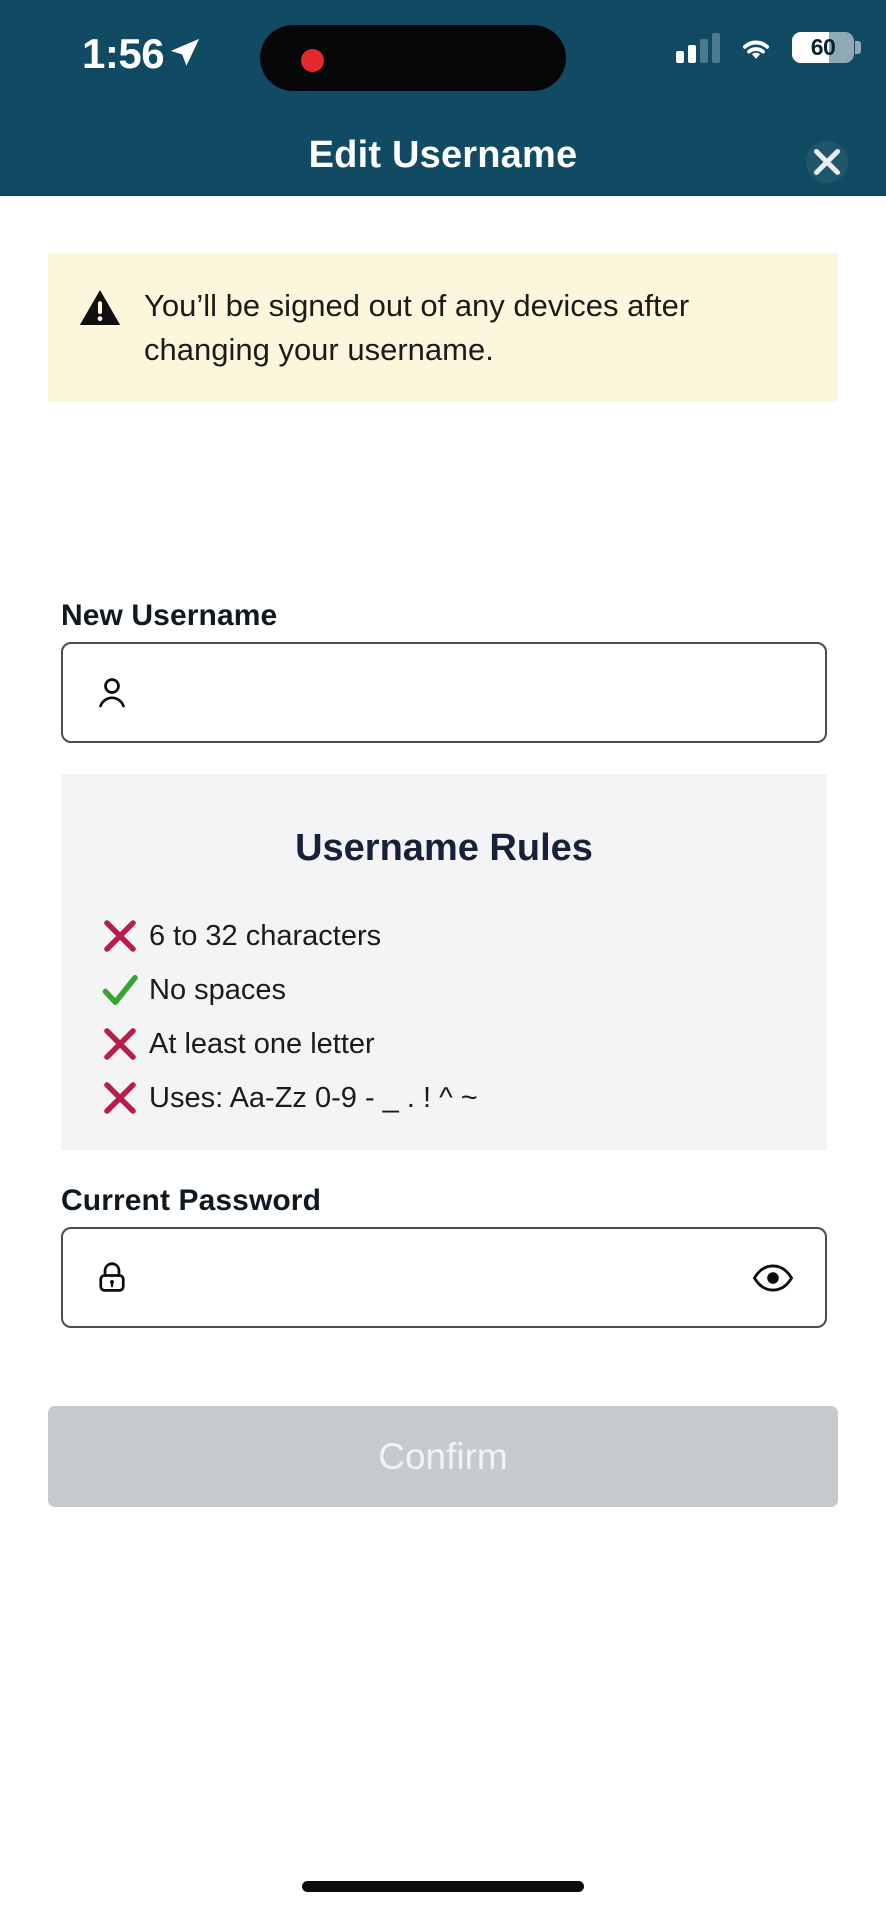 This screenshot has height=1920, width=886. I want to click on status-bar-indicators: 60, so click(768, 47).